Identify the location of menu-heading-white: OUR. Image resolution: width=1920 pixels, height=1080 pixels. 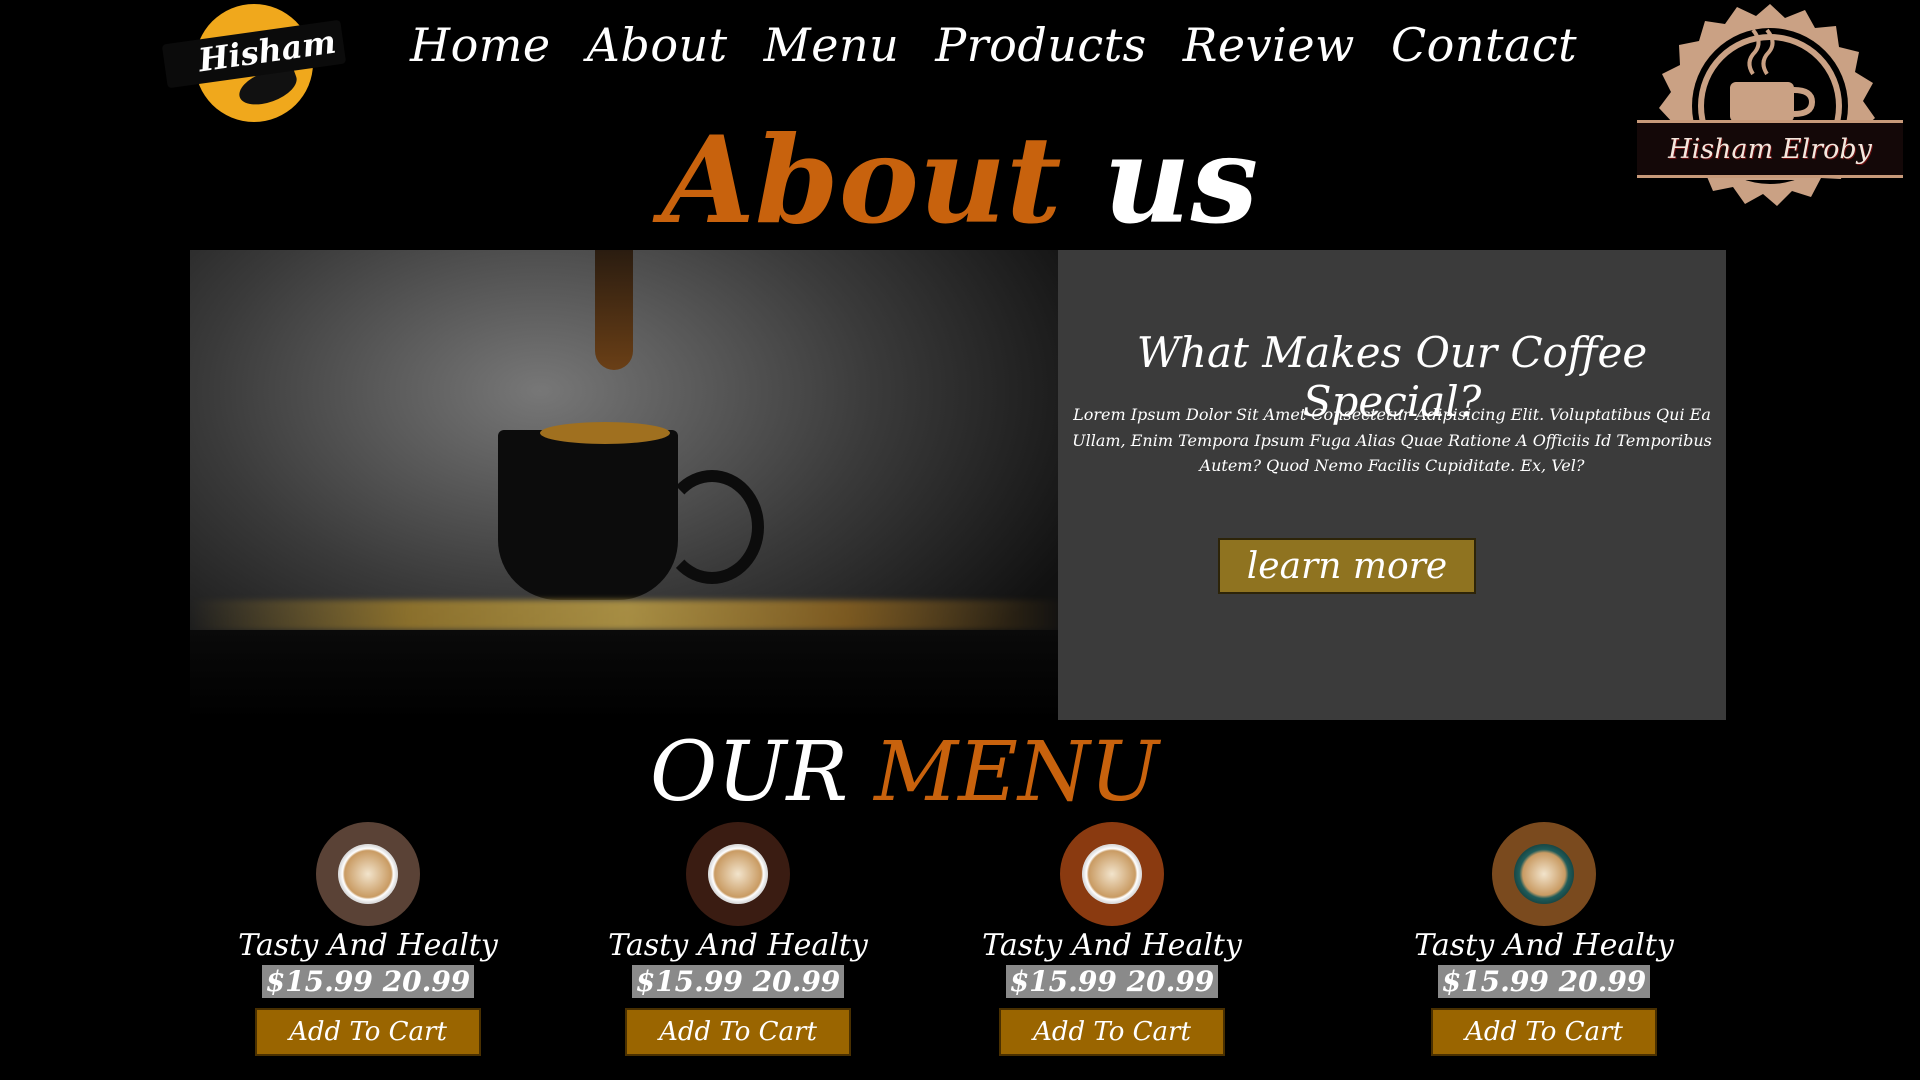
(749, 772).